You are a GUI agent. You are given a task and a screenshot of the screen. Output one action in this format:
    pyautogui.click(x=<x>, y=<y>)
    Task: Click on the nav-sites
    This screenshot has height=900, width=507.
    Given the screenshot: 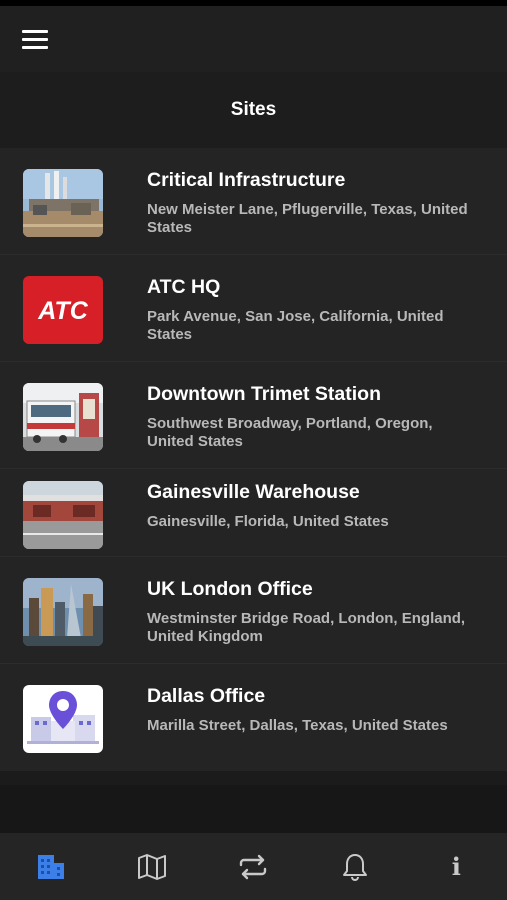 What is the action you would take?
    pyautogui.click(x=51, y=867)
    